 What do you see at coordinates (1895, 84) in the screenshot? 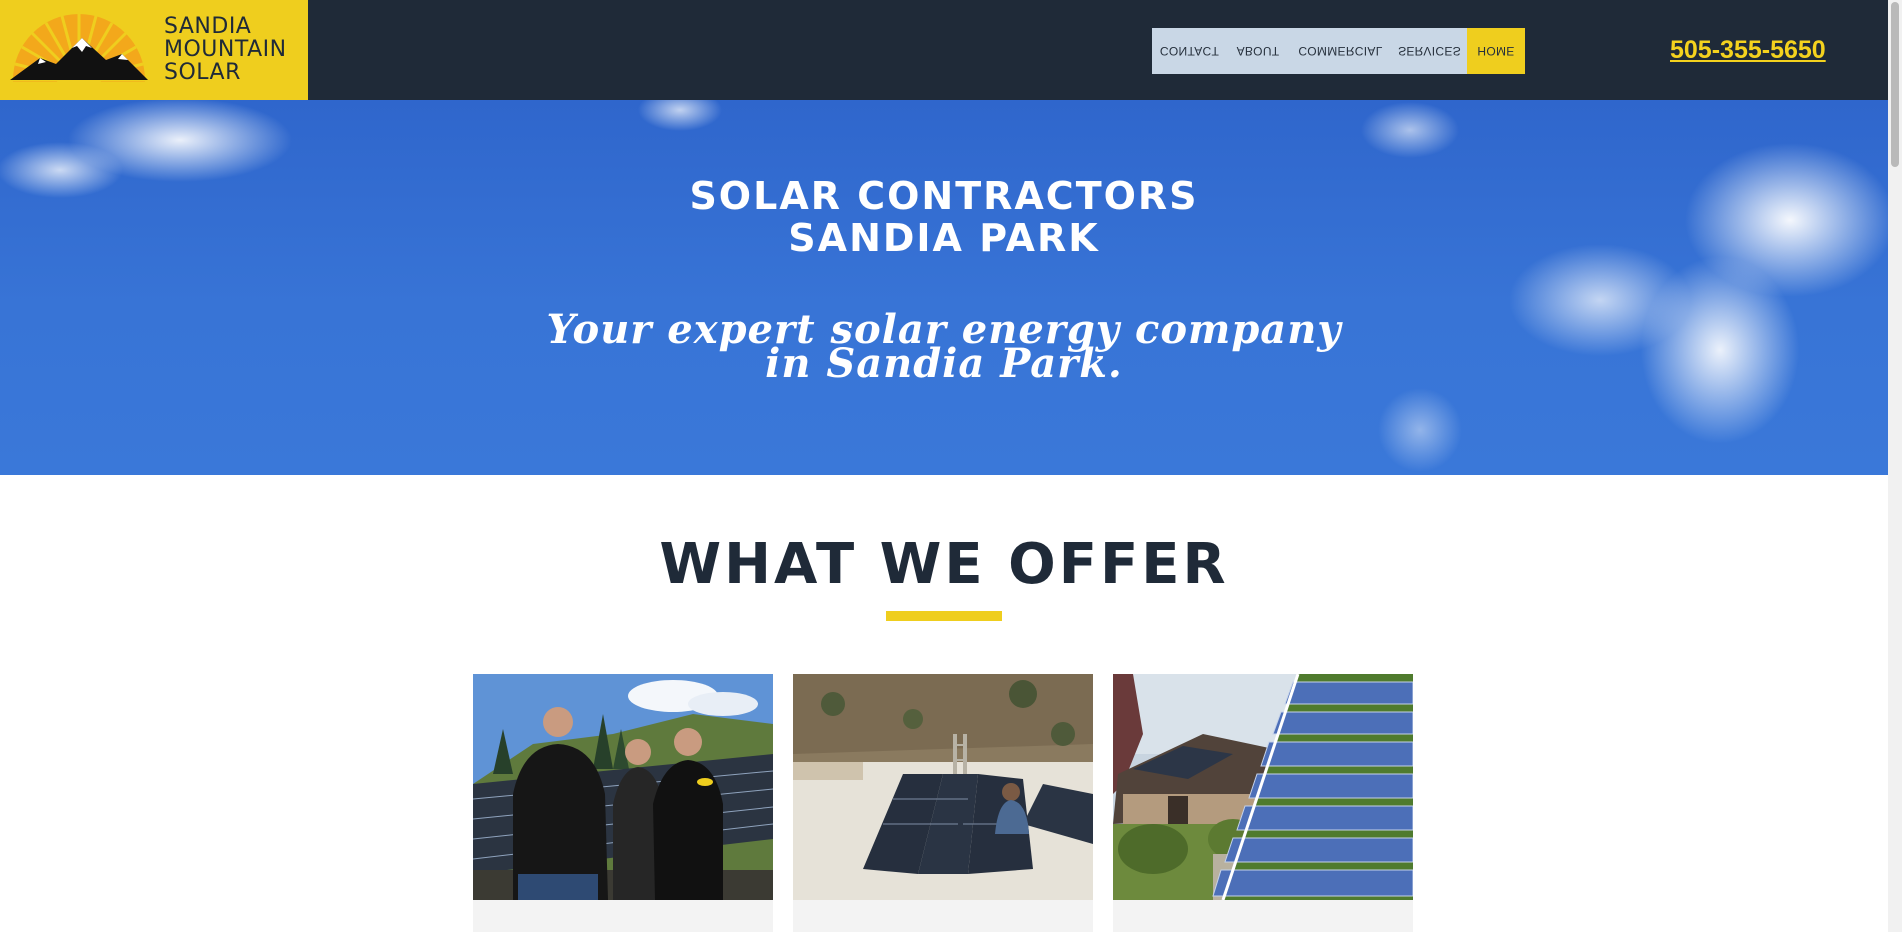
I see `scrollbar-thumb` at bounding box center [1895, 84].